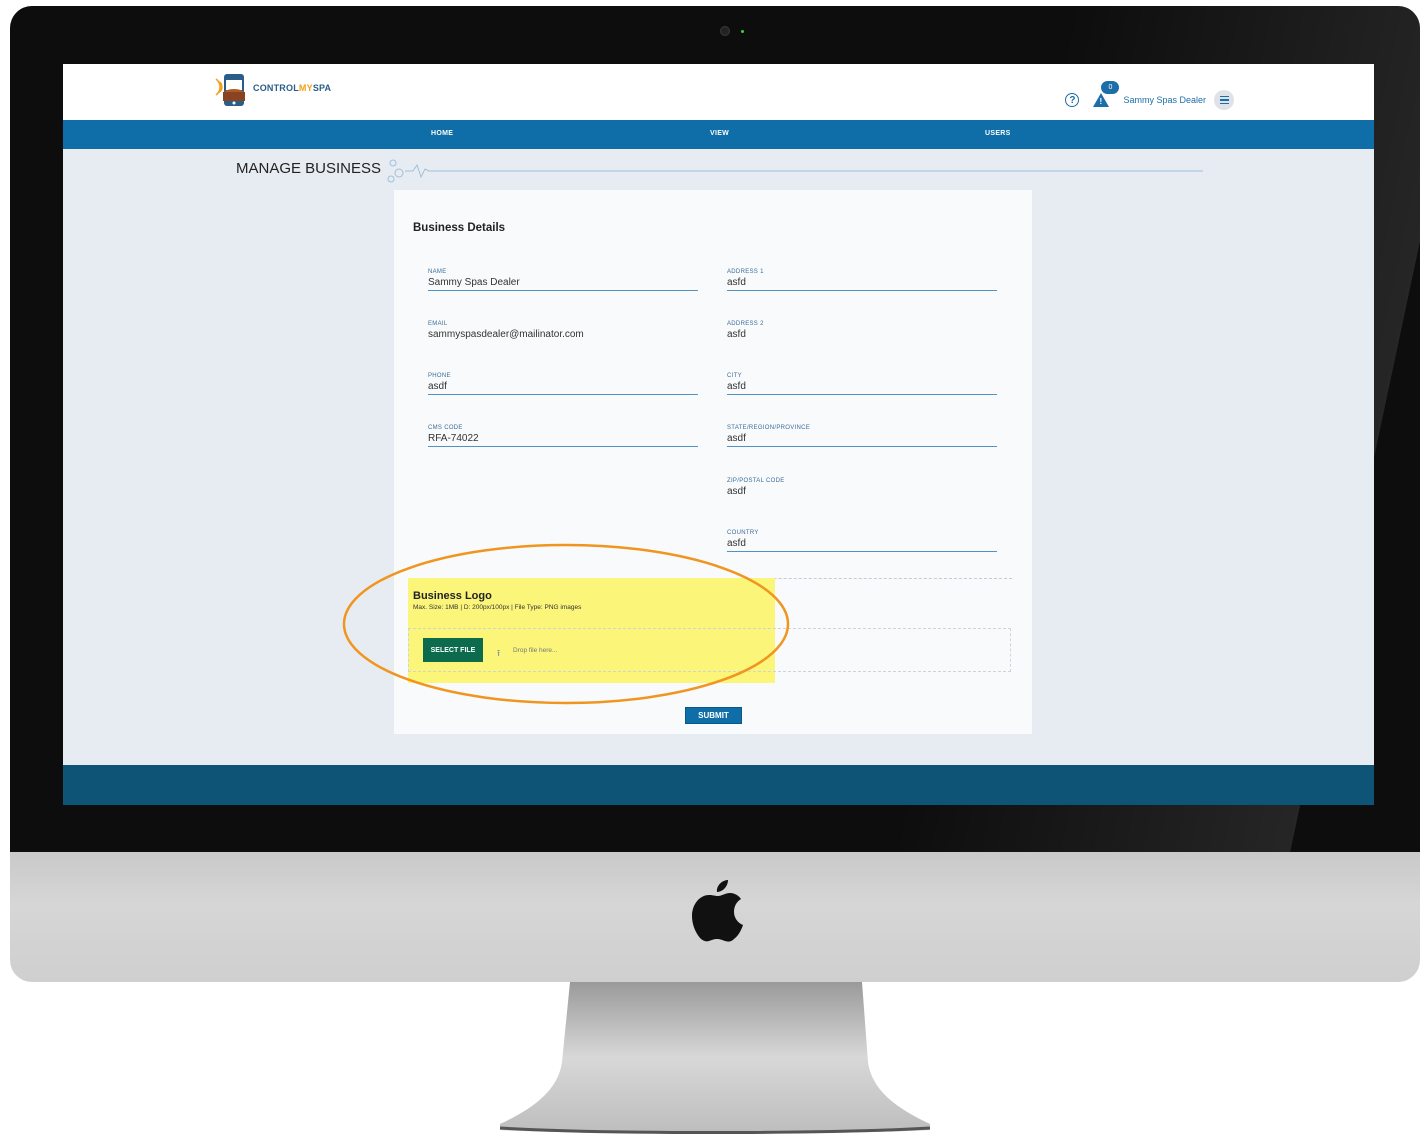 The height and width of the screenshot is (1135, 1428). I want to click on city-input: asfd, so click(862, 388).